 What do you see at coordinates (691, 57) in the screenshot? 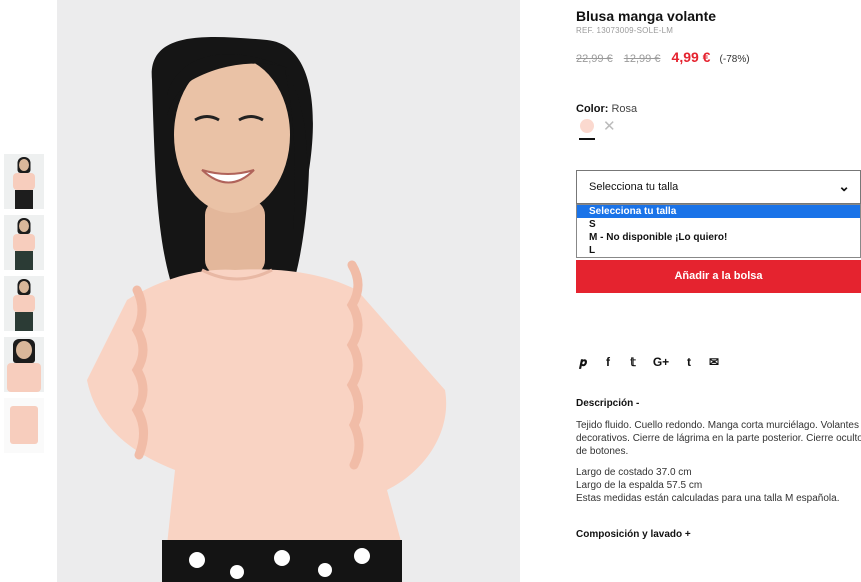
I see `price-current: 4,99 €` at bounding box center [691, 57].